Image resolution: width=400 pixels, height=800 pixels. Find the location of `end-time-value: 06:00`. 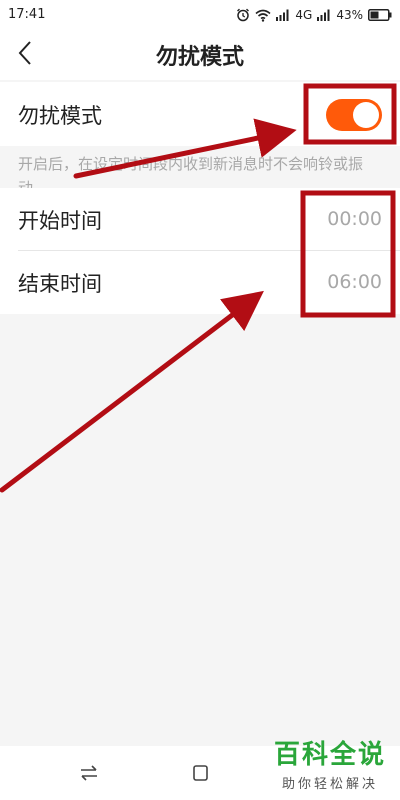

end-time-value: 06:00 is located at coordinates (354, 282).